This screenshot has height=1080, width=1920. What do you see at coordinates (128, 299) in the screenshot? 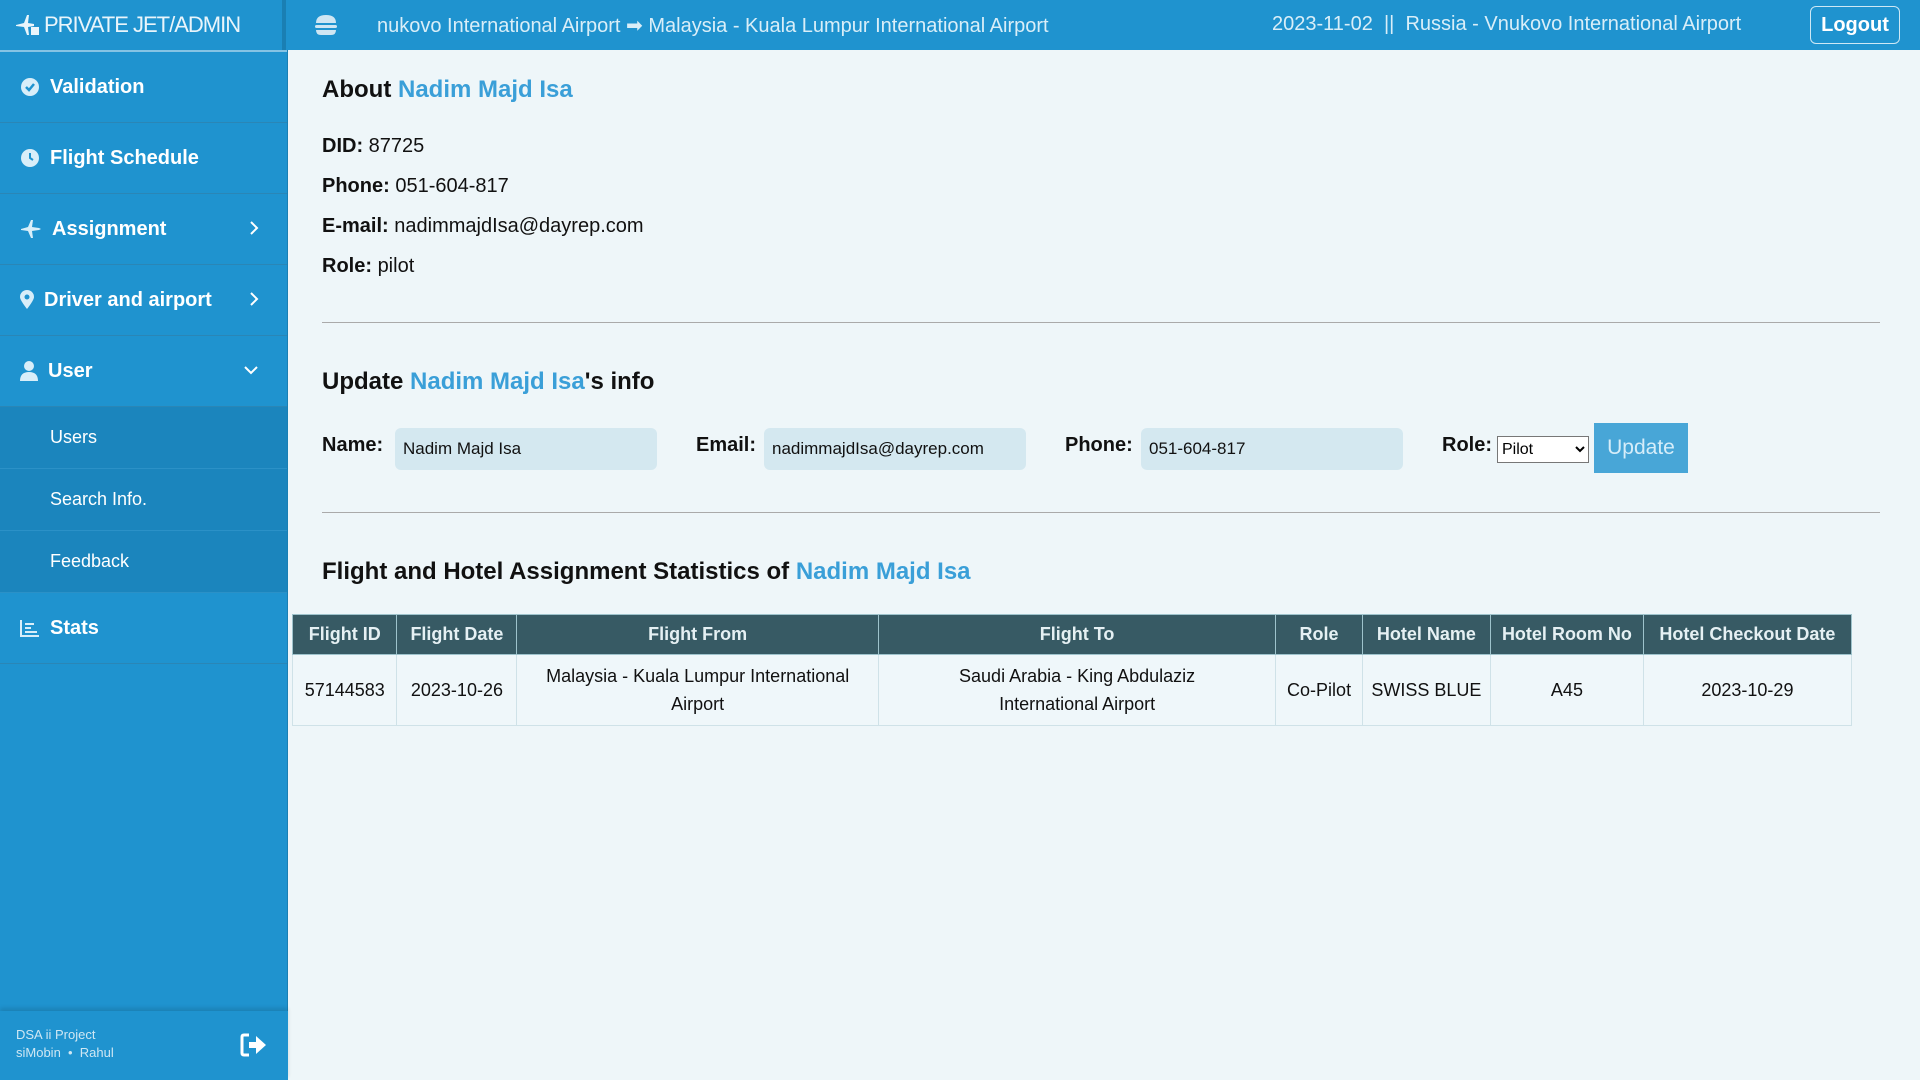
I see `sidebar-item-label: Driver and airport` at bounding box center [128, 299].